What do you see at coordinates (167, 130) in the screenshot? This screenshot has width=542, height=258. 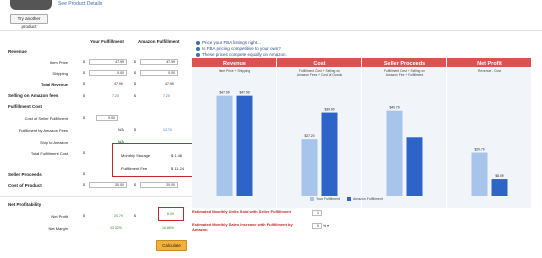 I see `amazon-fba-fees-link: 12.70` at bounding box center [167, 130].